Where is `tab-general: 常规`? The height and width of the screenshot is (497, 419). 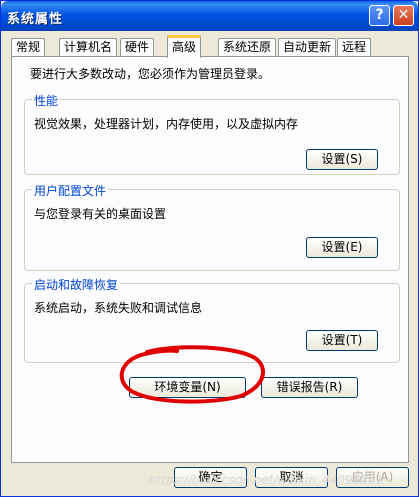
tab-general: 常规 is located at coordinates (28, 47).